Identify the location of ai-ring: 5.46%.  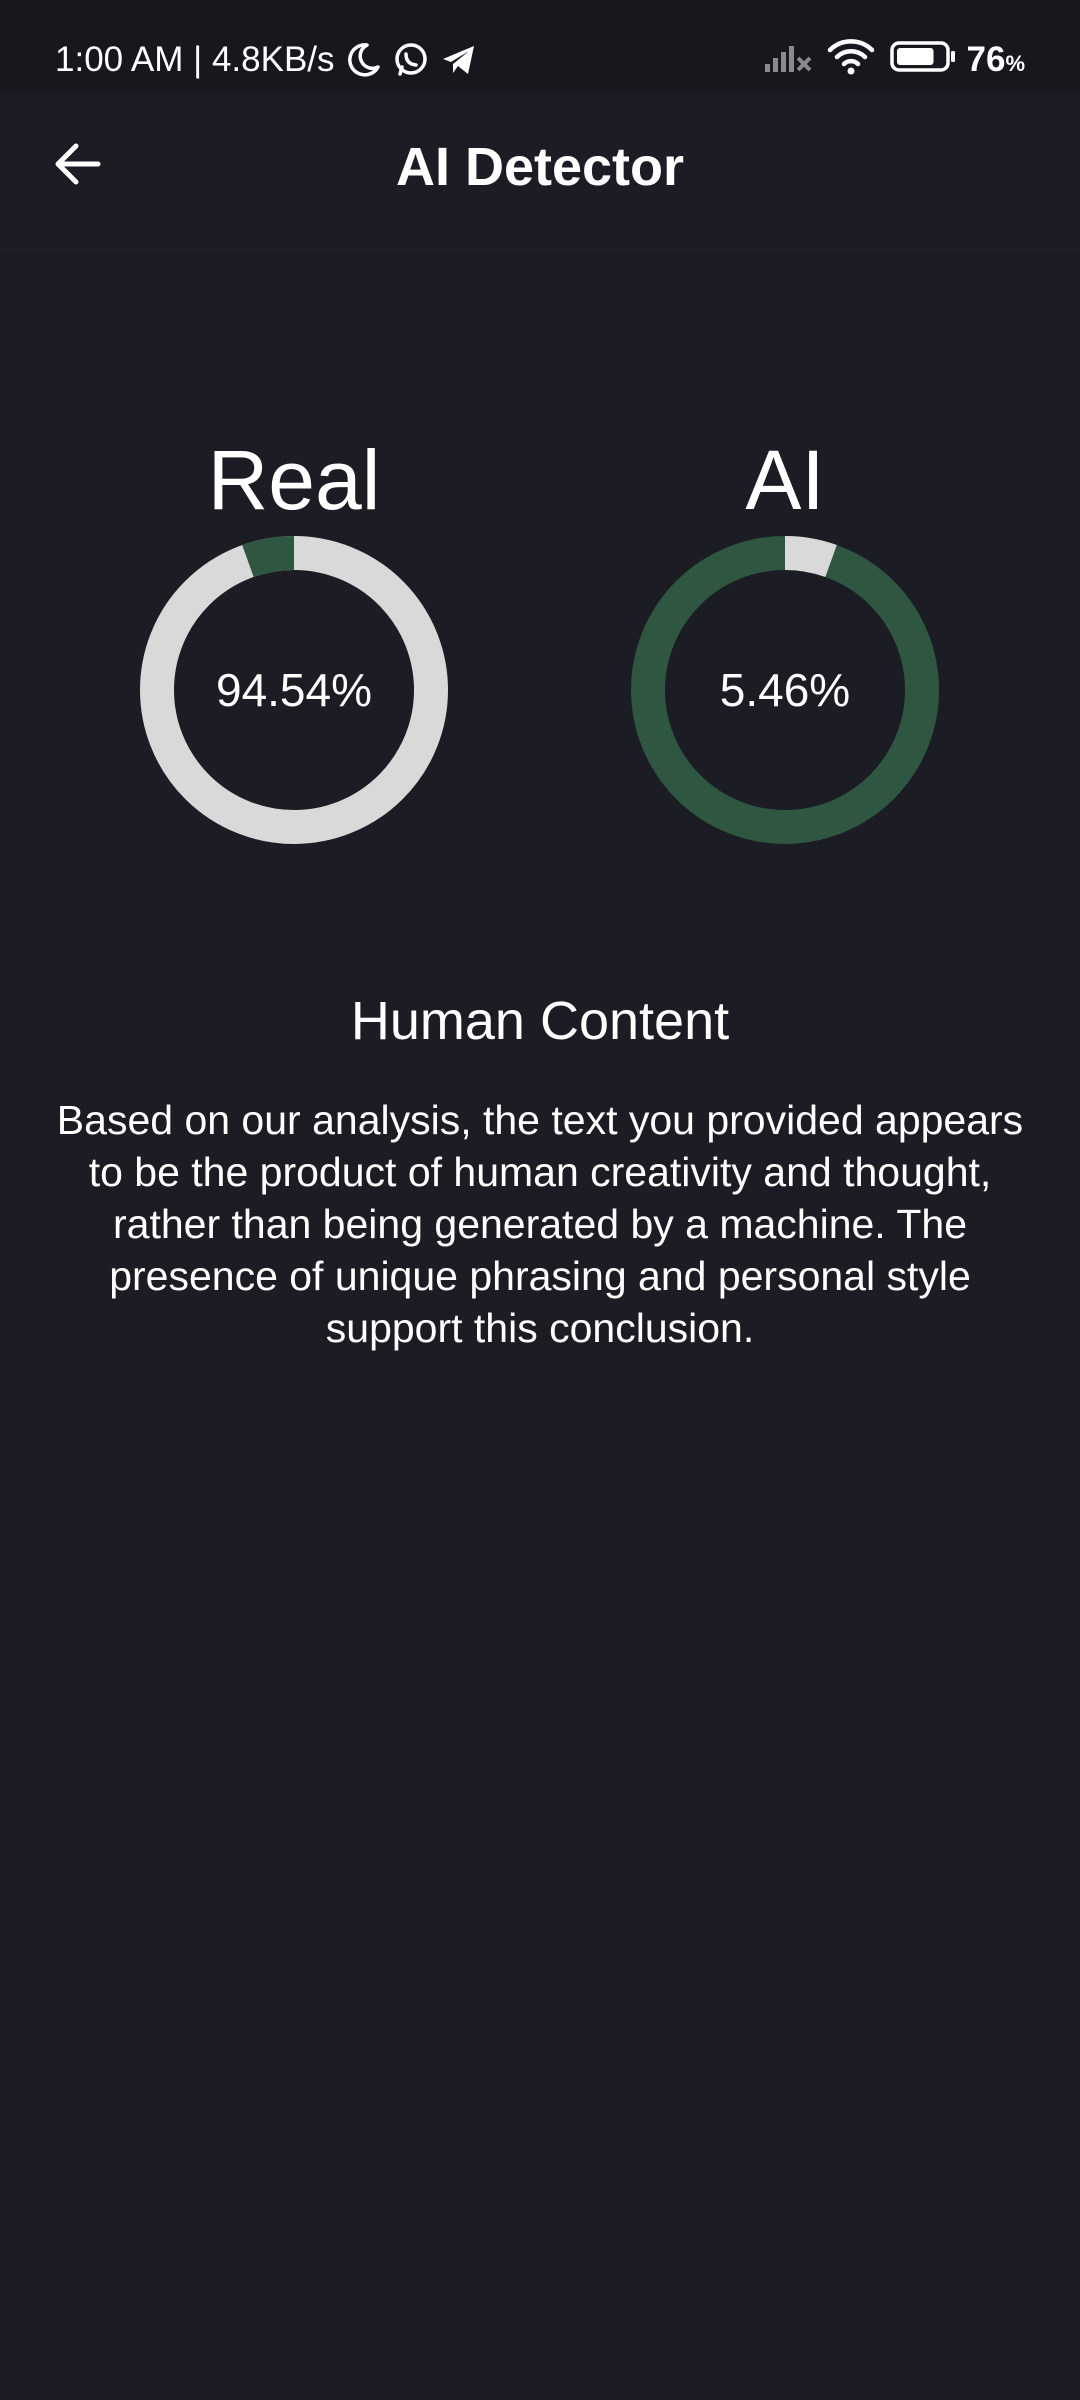
(785, 690).